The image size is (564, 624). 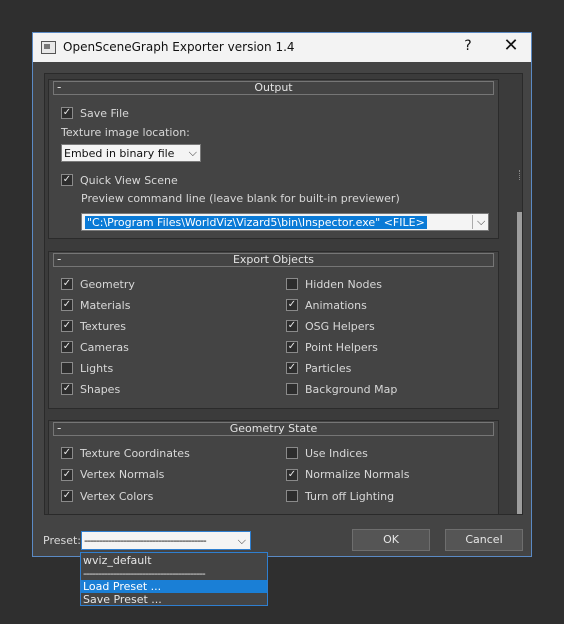 I want to click on option-checkbox: ✓ Particles, so click(x=318, y=368).